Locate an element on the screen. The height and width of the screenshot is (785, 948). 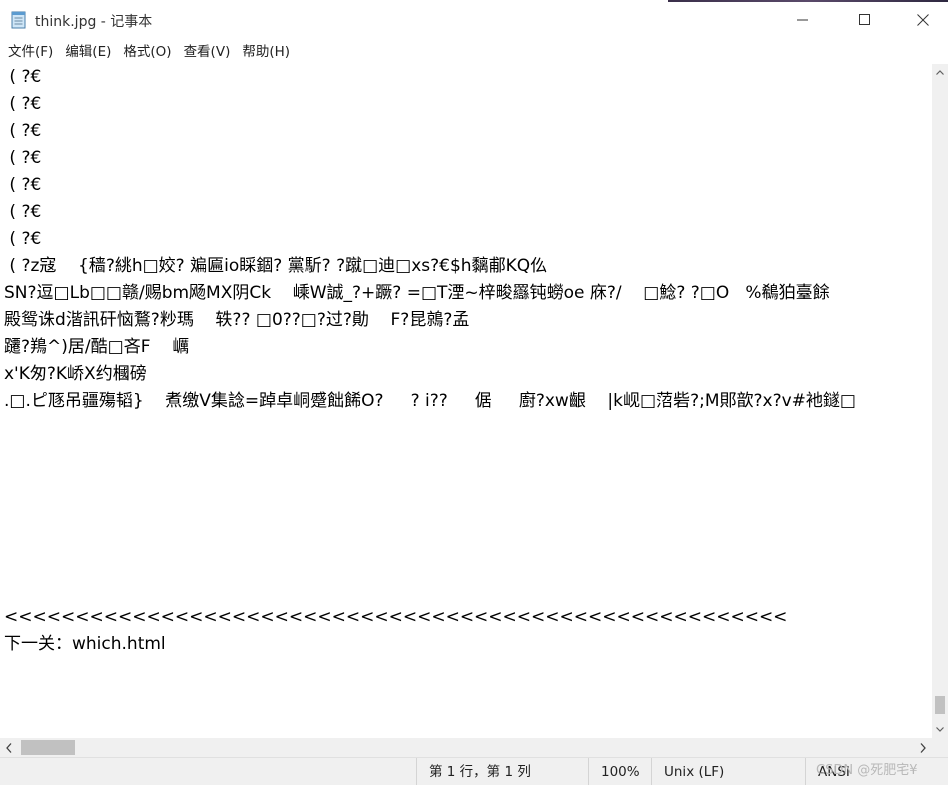
text-line: 殿鸳诛d湝訊矸恼鶩?粆瑪 轶?? □0??□?过?勛 F?昆鶁?孟 is located at coordinates (237, 320).